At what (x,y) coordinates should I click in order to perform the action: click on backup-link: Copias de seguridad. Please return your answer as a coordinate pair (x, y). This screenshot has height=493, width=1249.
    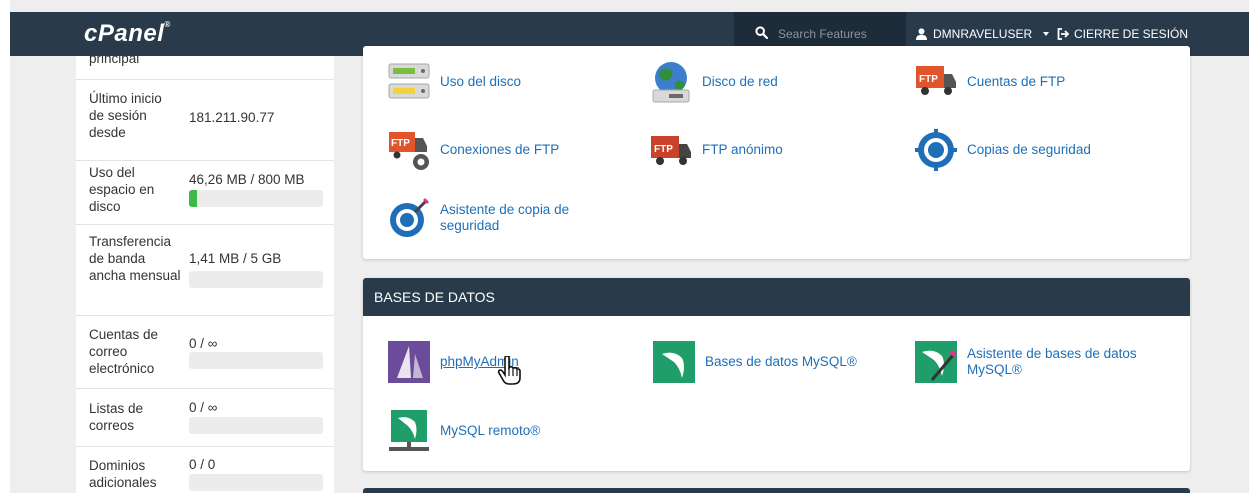
    Looking at the image, I should click on (1002, 150).